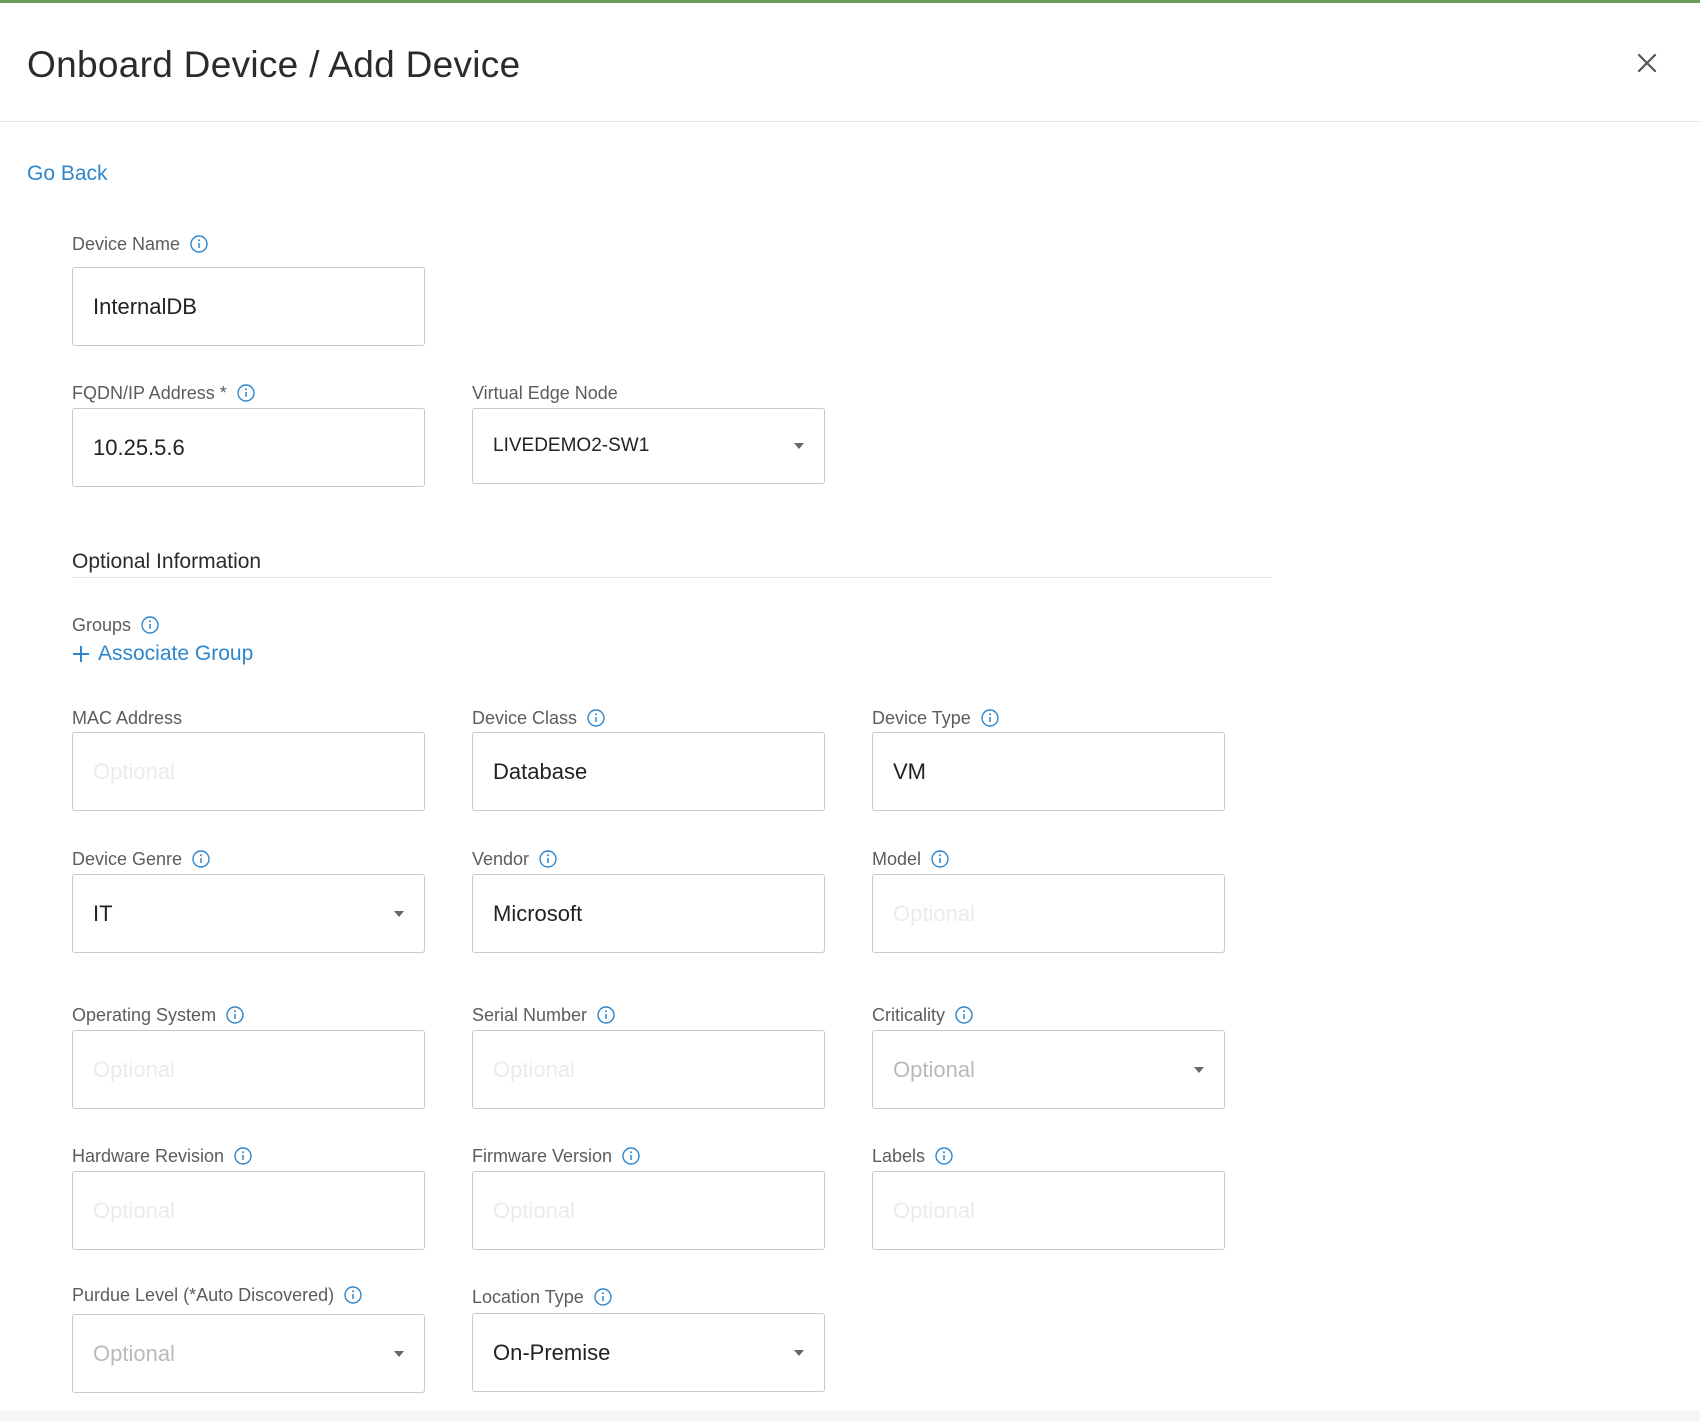 This screenshot has height=1422, width=1700. I want to click on operating-system-label-text: Operating System, so click(144, 1015).